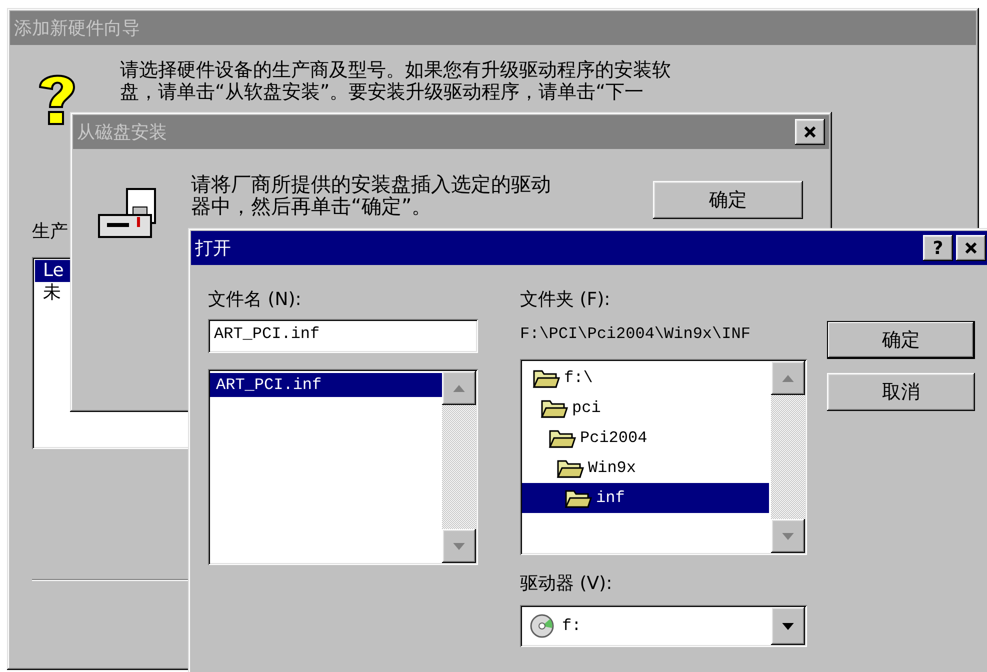  Describe the element at coordinates (938, 248) in the screenshot. I see `help-button: ?` at that location.